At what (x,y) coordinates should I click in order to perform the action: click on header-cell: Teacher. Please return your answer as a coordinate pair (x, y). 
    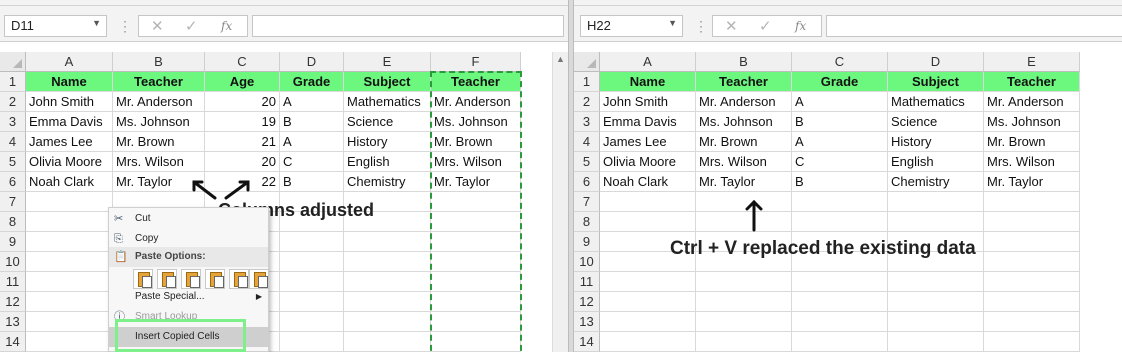
    Looking at the image, I should click on (1032, 82).